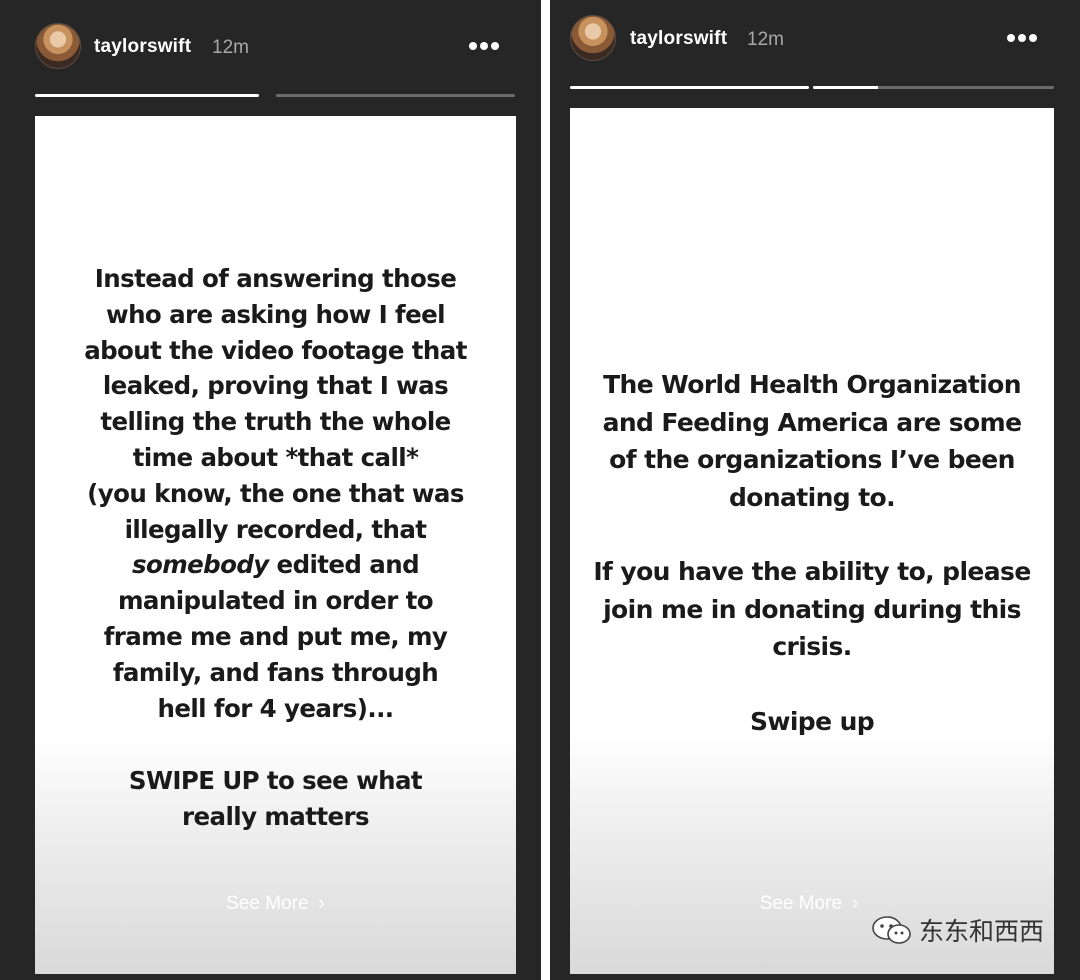 The image size is (1080, 980). What do you see at coordinates (275, 493) in the screenshot?
I see `text-line: (you know, the one that was` at bounding box center [275, 493].